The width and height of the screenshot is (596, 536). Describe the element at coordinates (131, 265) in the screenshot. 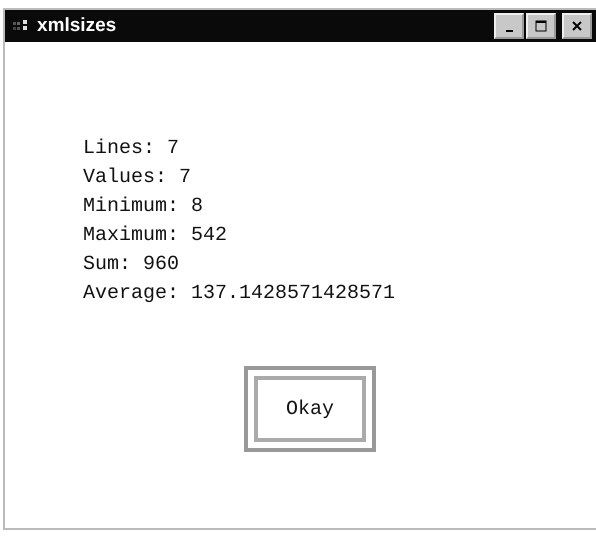

I see `stat-line: Sum: 960` at that location.